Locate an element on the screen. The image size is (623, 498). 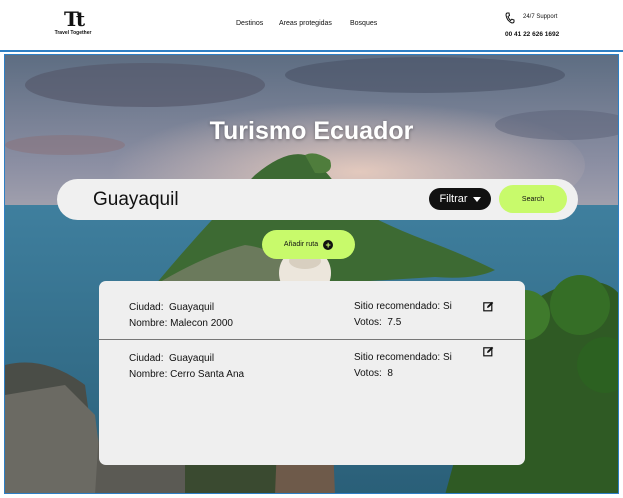
name-field: Nombre: Cerro Santa Ana is located at coordinates (186, 374).